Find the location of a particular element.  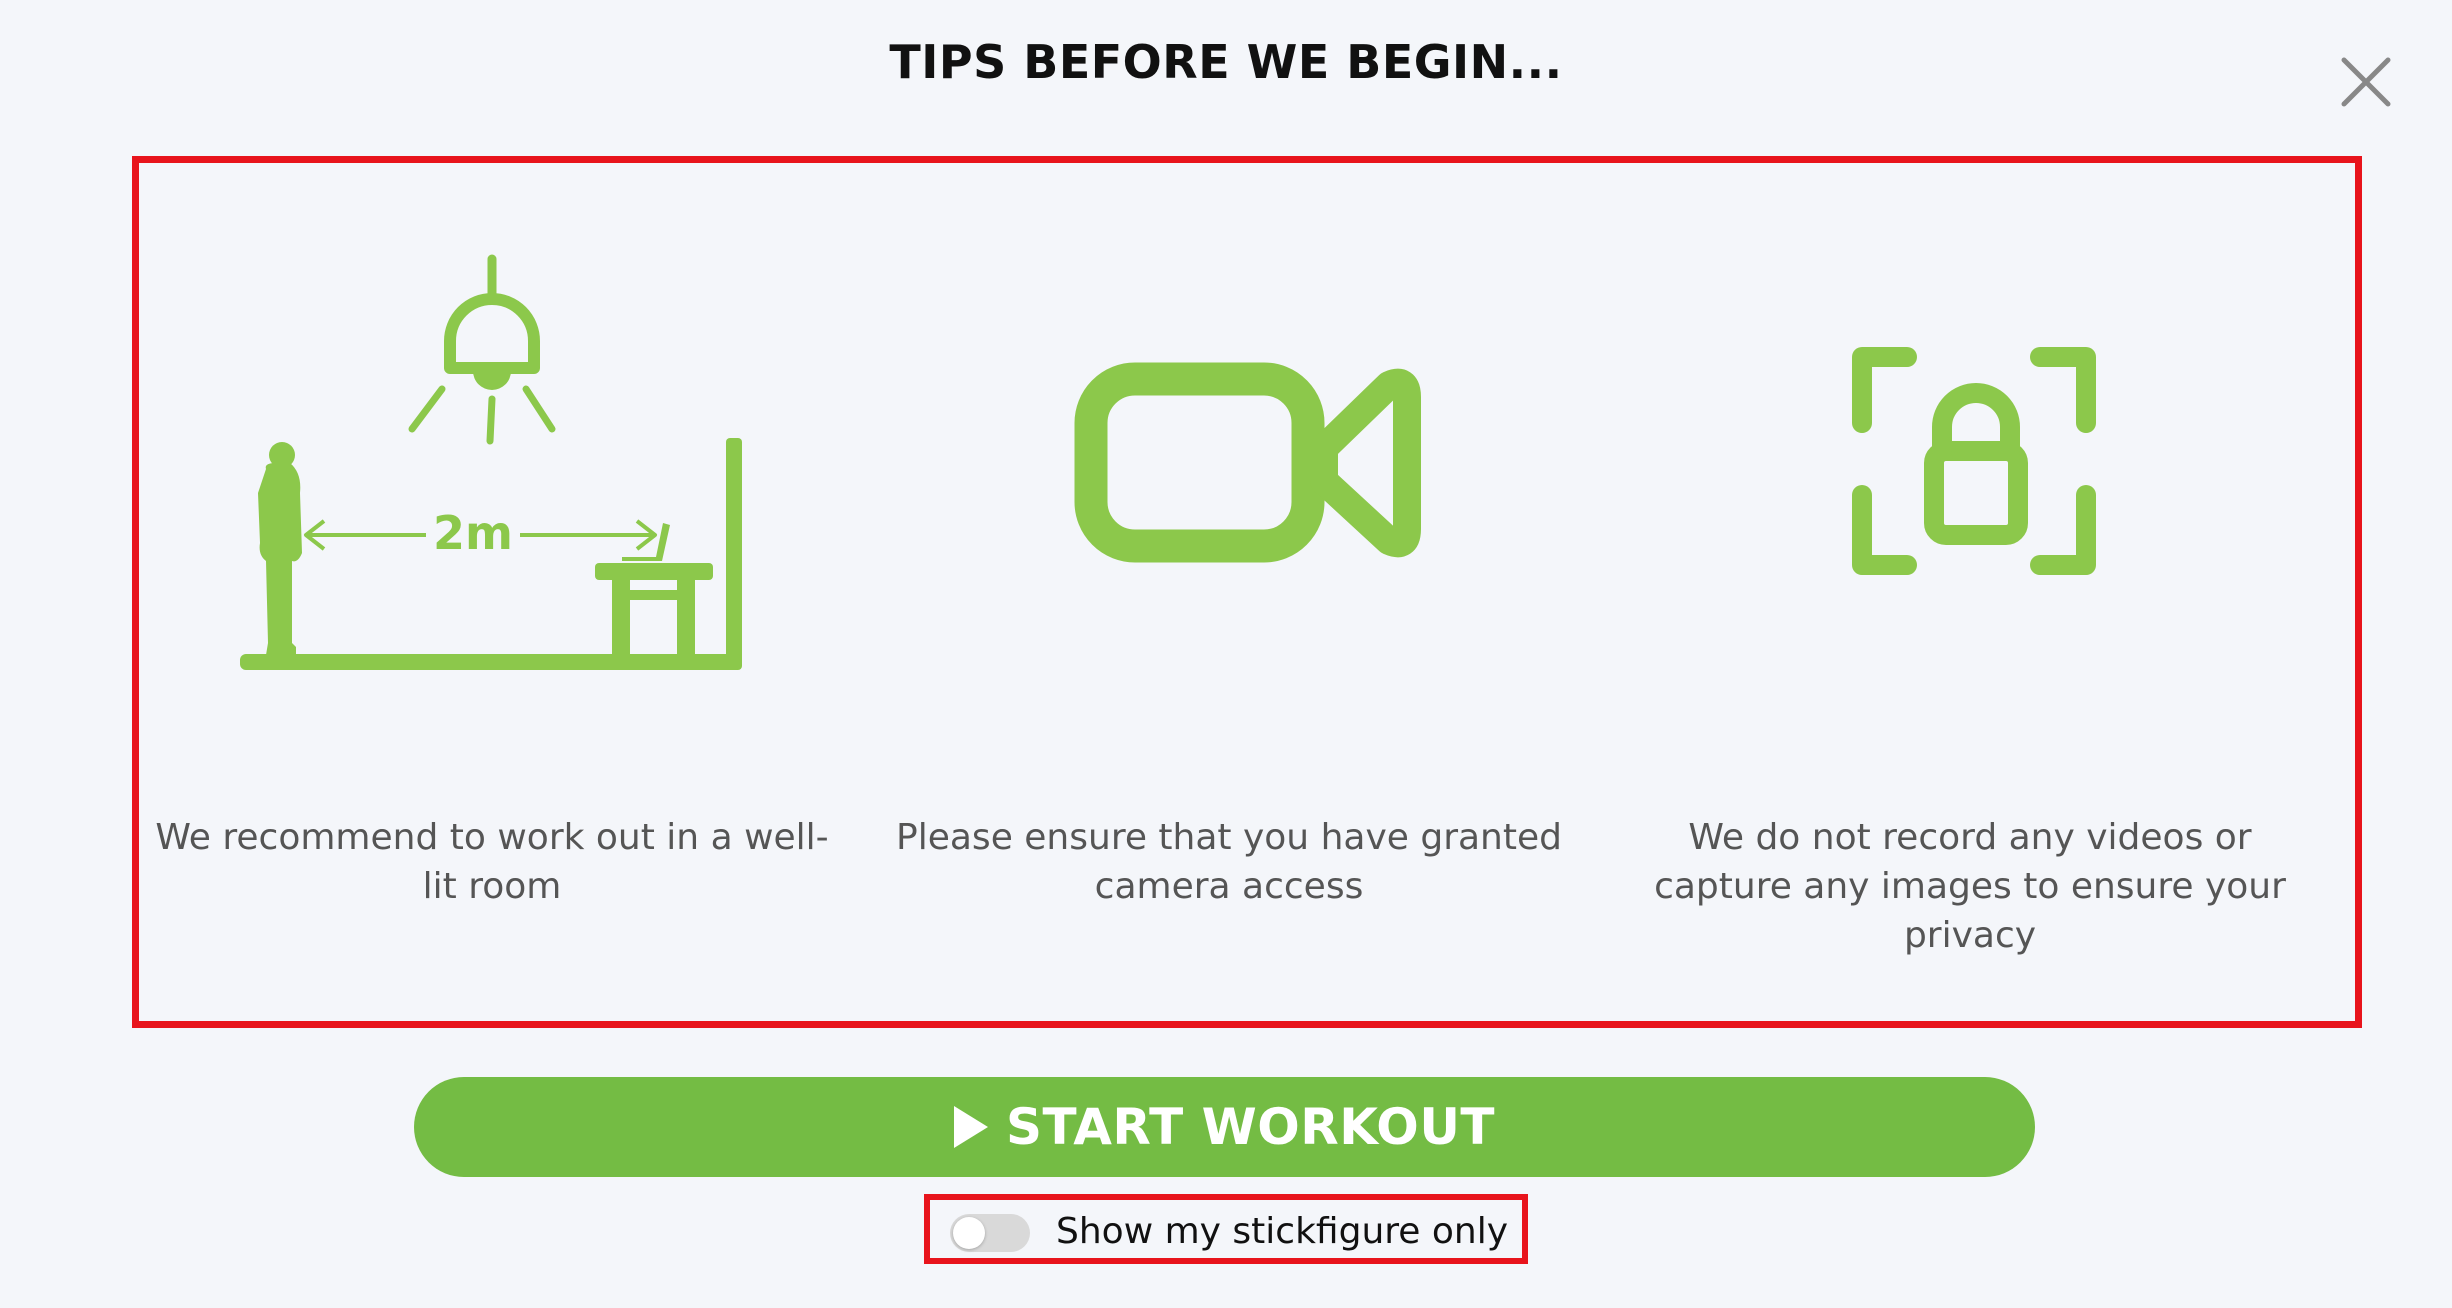

video-camera-icon is located at coordinates (1247, 462).